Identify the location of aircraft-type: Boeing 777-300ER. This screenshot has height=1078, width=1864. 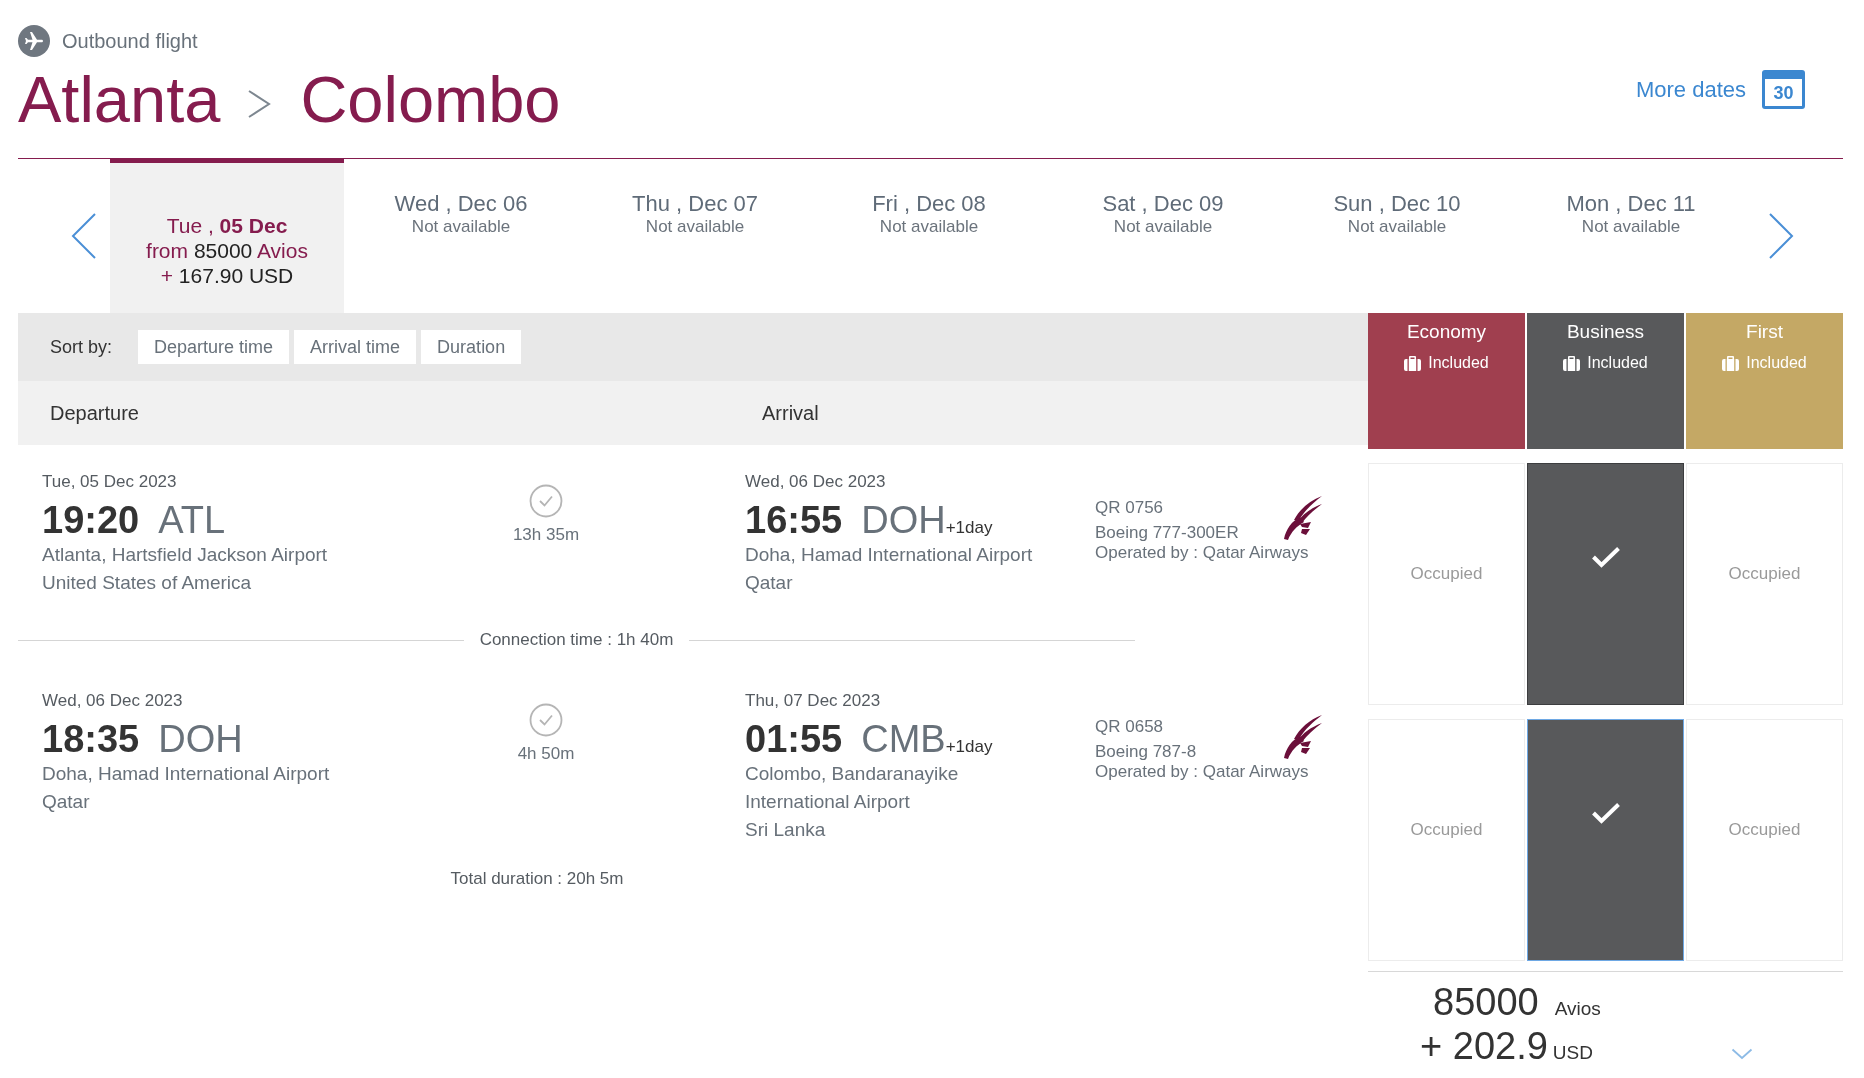
(1167, 533).